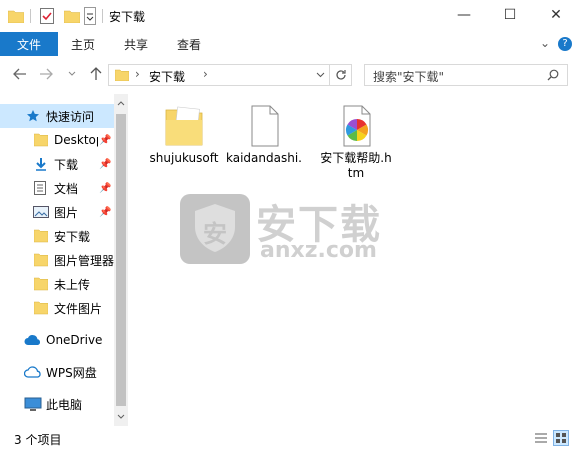  What do you see at coordinates (121, 103) in the screenshot?
I see `chevron-up-icon` at bounding box center [121, 103].